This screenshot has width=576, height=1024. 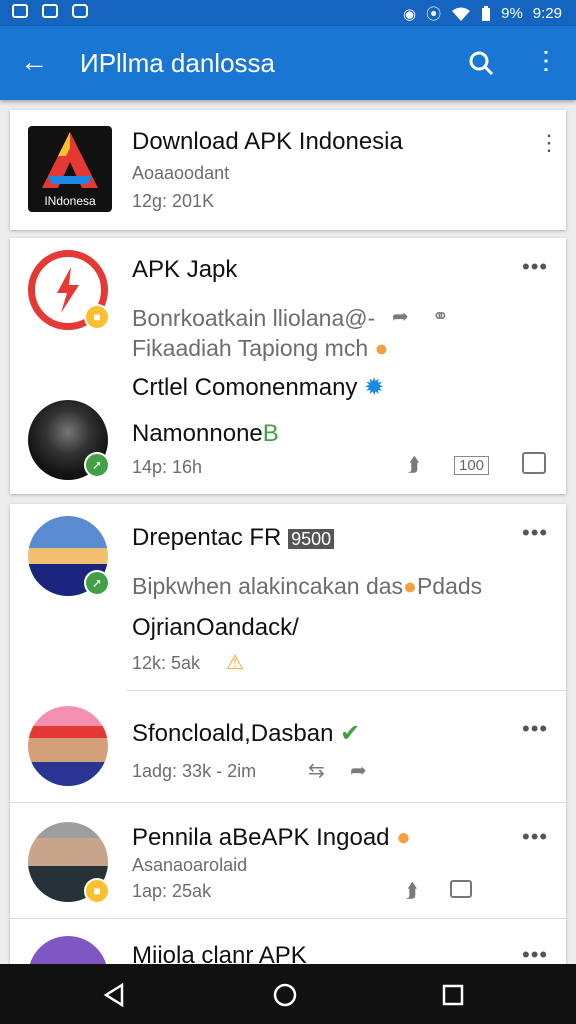 I want to click on item-line-3: Crtlel Comonenmany ✹, so click(x=258, y=388).